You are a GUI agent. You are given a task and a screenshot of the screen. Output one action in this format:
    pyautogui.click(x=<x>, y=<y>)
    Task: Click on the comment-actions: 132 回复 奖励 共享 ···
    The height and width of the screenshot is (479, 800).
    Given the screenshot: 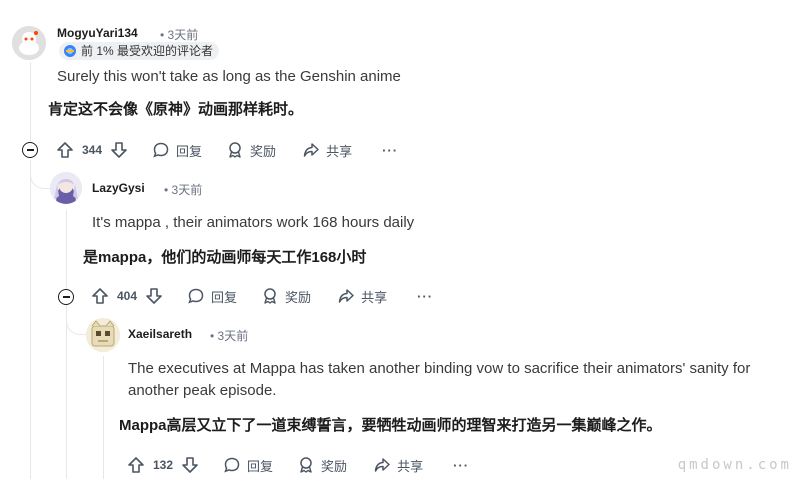 What is the action you would take?
    pyautogui.click(x=298, y=465)
    